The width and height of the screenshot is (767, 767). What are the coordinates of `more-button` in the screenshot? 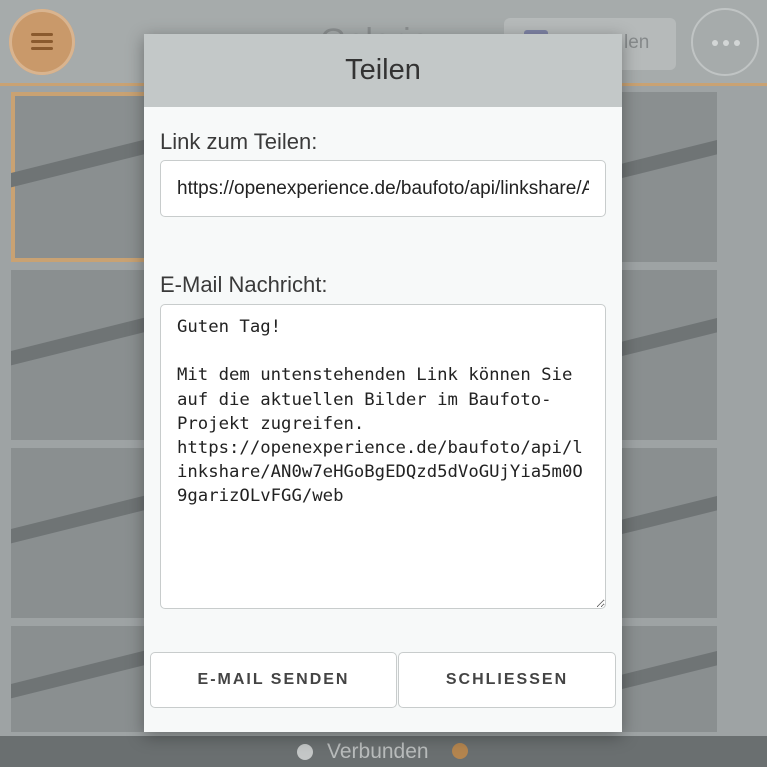 It's located at (725, 42).